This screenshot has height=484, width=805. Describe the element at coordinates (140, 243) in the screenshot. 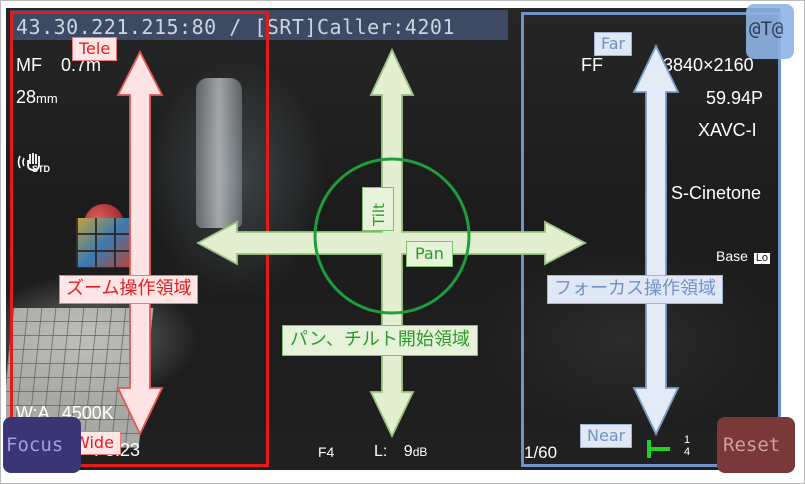

I see `zoom-arrow` at that location.